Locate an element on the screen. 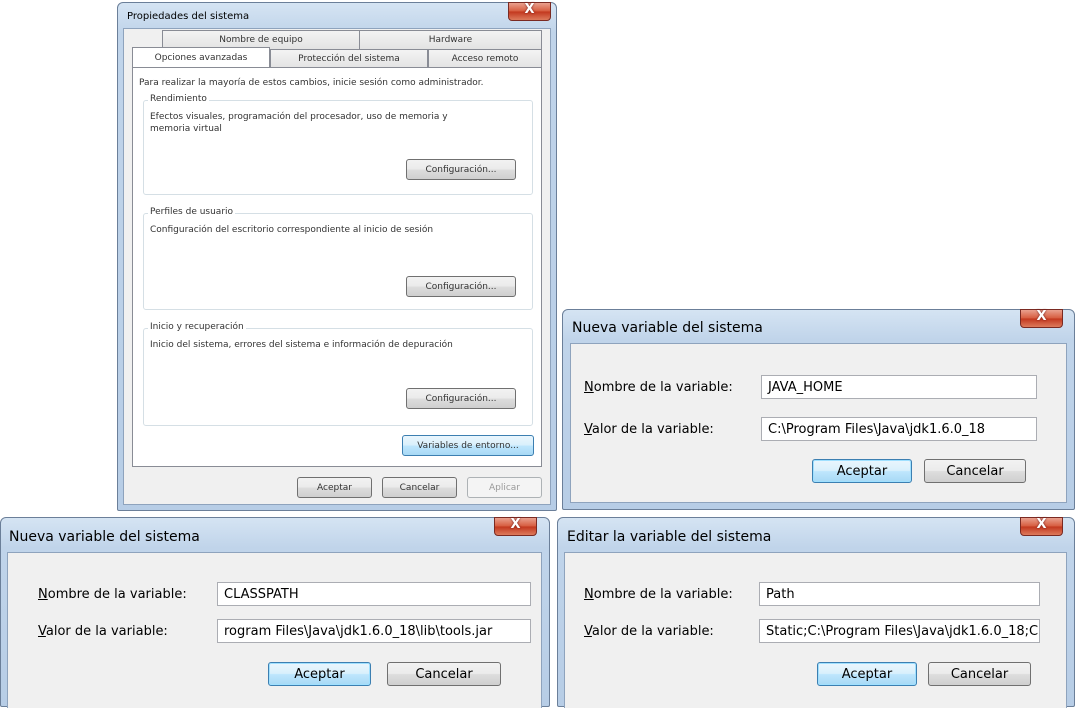 This screenshot has height=708, width=1075. tab-hardware: Hardware is located at coordinates (450, 39).